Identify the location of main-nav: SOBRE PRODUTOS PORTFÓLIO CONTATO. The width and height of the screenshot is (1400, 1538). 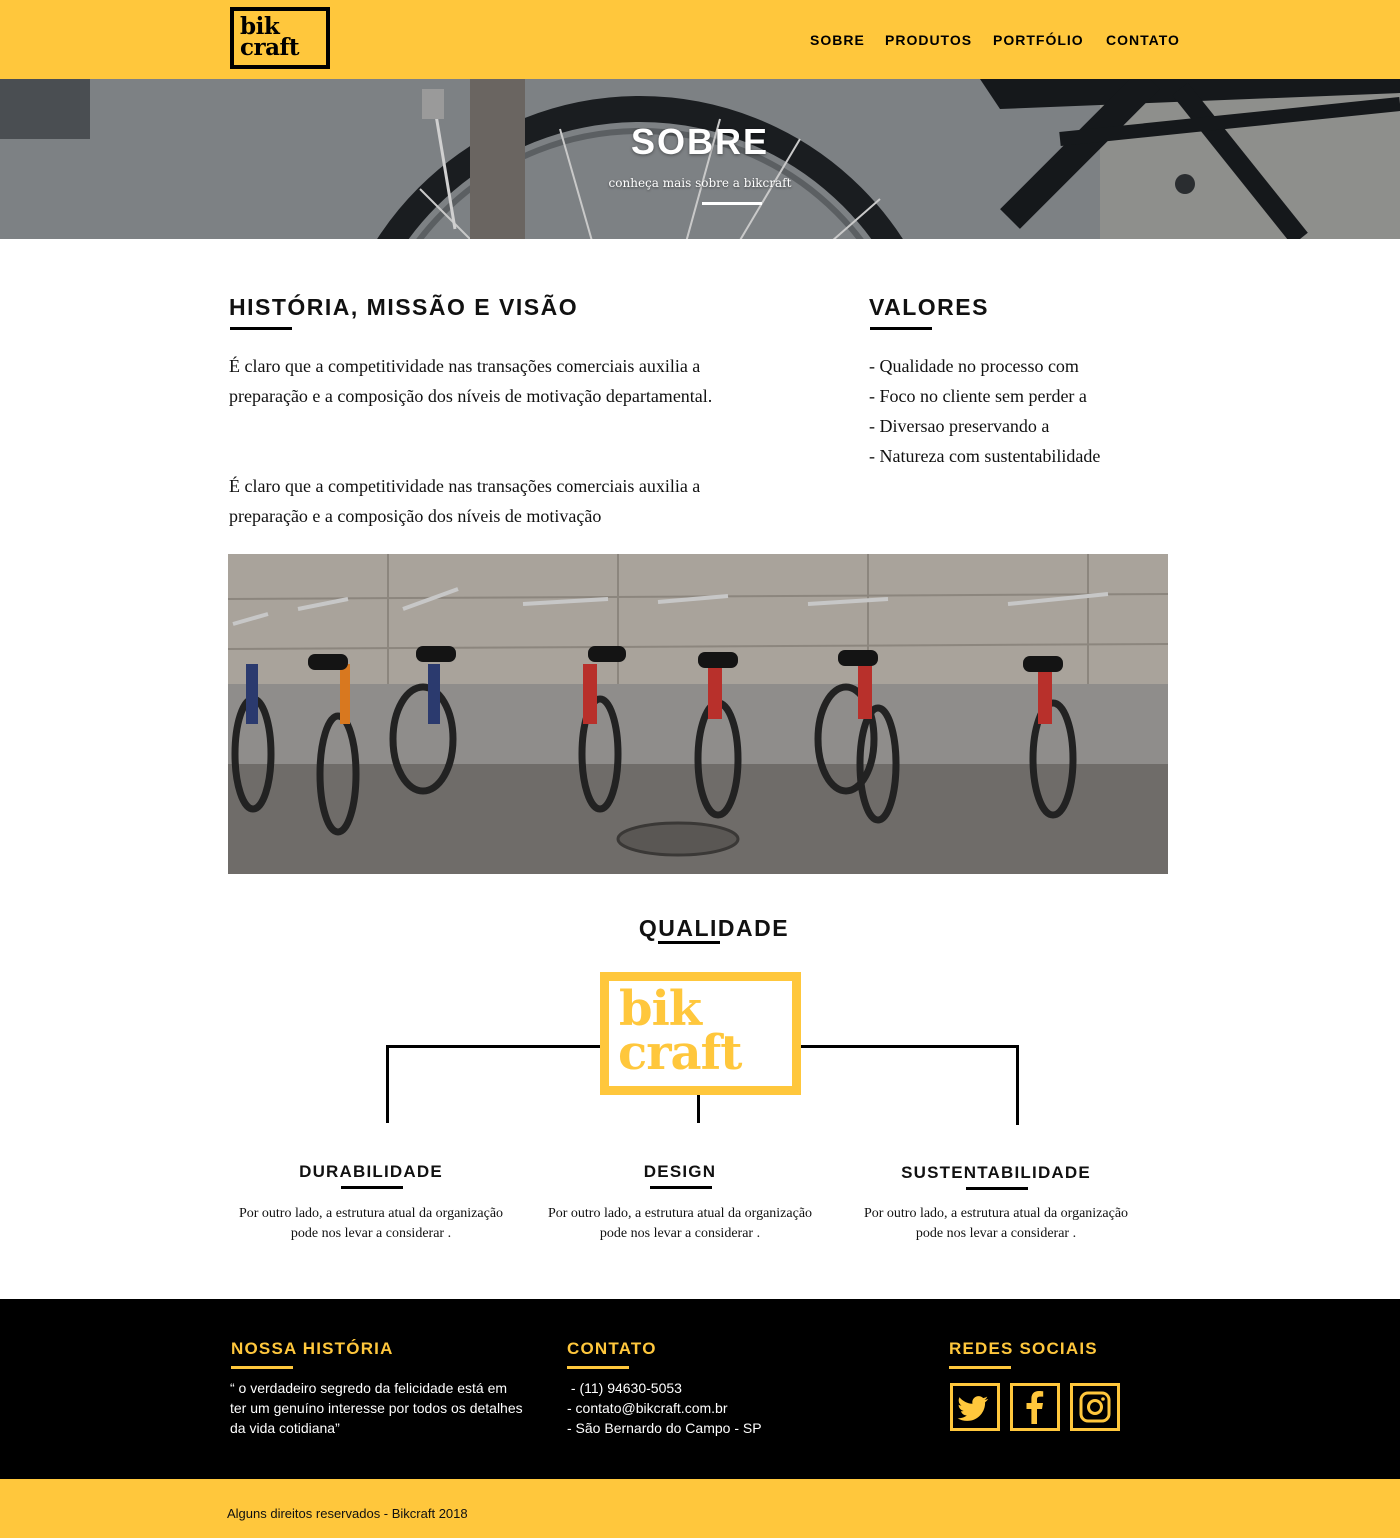
(700, 42).